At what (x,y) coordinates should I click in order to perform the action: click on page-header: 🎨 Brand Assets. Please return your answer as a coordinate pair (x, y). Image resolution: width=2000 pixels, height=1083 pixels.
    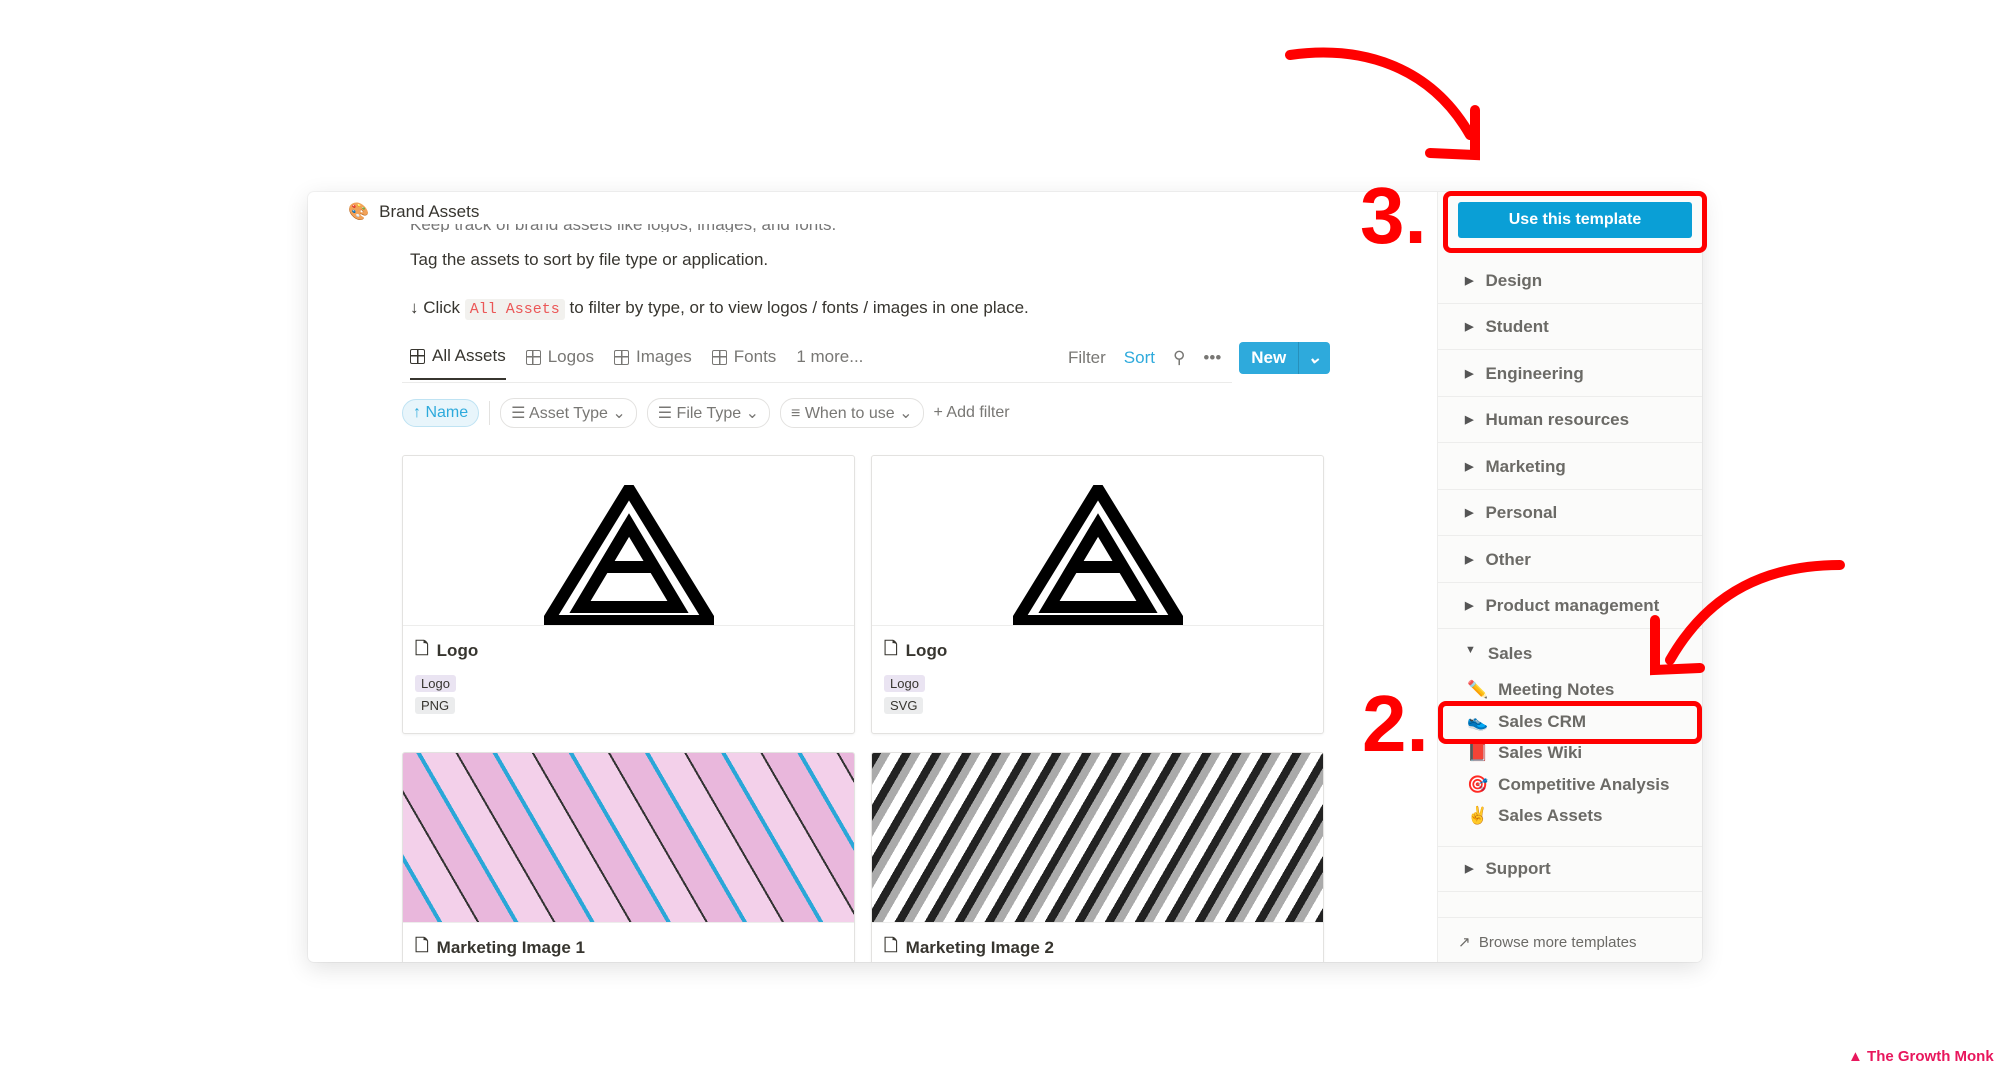
    Looking at the image, I should click on (413, 212).